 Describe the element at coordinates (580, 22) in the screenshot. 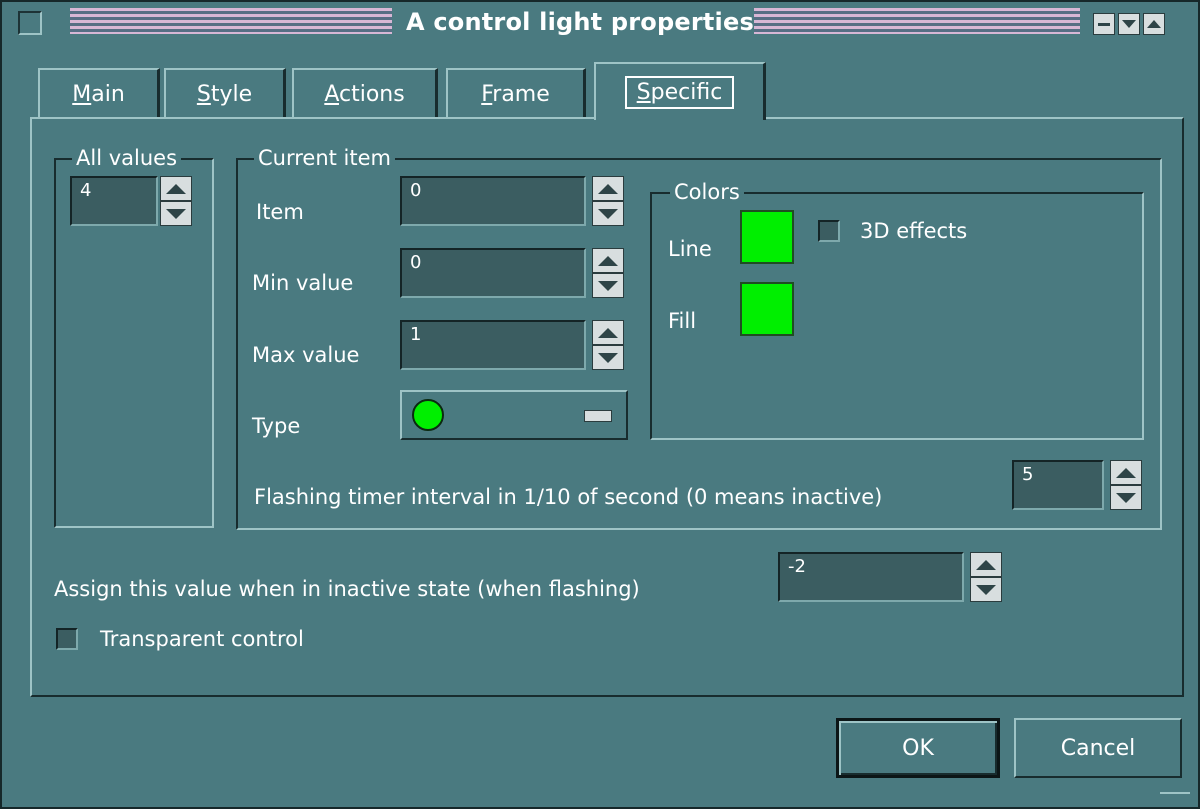

I see `window-title: A control light properties` at that location.